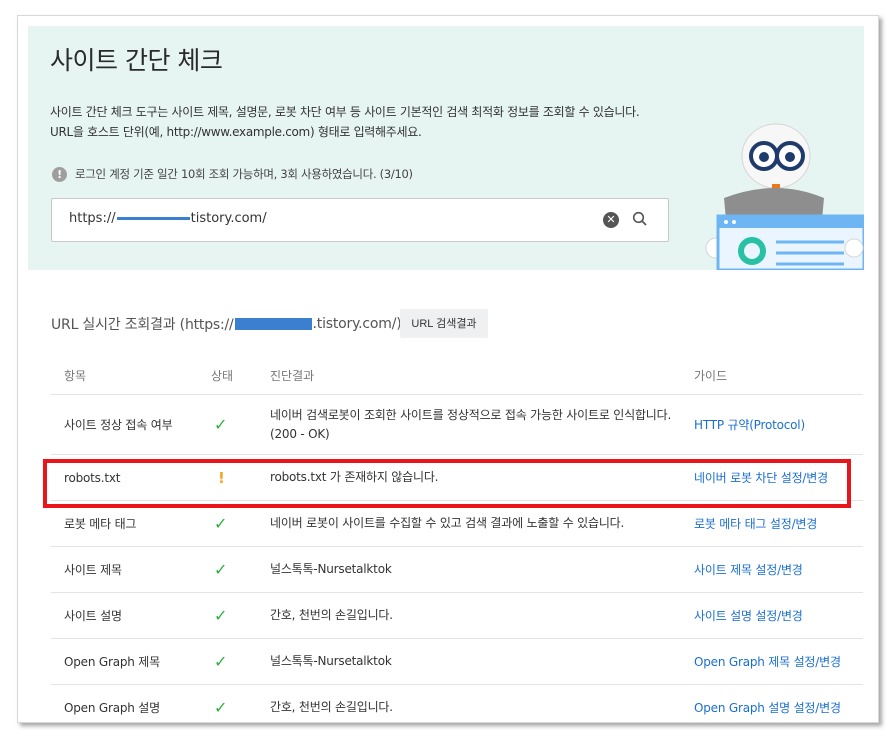 The width and height of the screenshot is (888, 745). I want to click on page-title: 사이트 간단 체크, so click(136, 60).